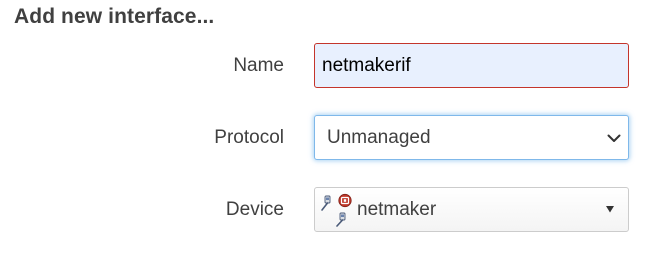 Image resolution: width=668 pixels, height=259 pixels. Describe the element at coordinates (254, 209) in the screenshot. I see `device-label: Device` at that location.